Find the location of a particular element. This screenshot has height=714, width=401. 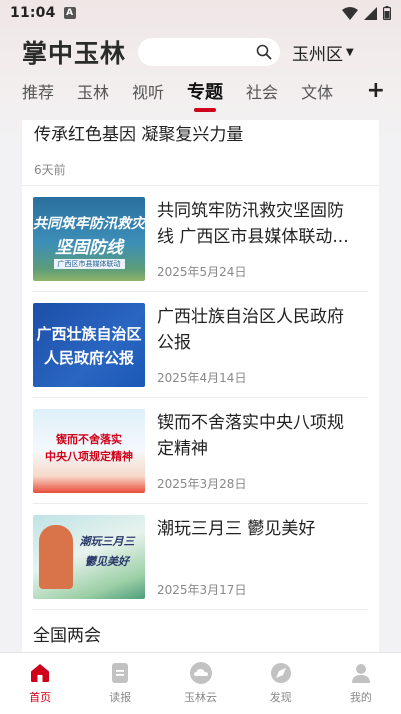

search-icon is located at coordinates (264, 52).